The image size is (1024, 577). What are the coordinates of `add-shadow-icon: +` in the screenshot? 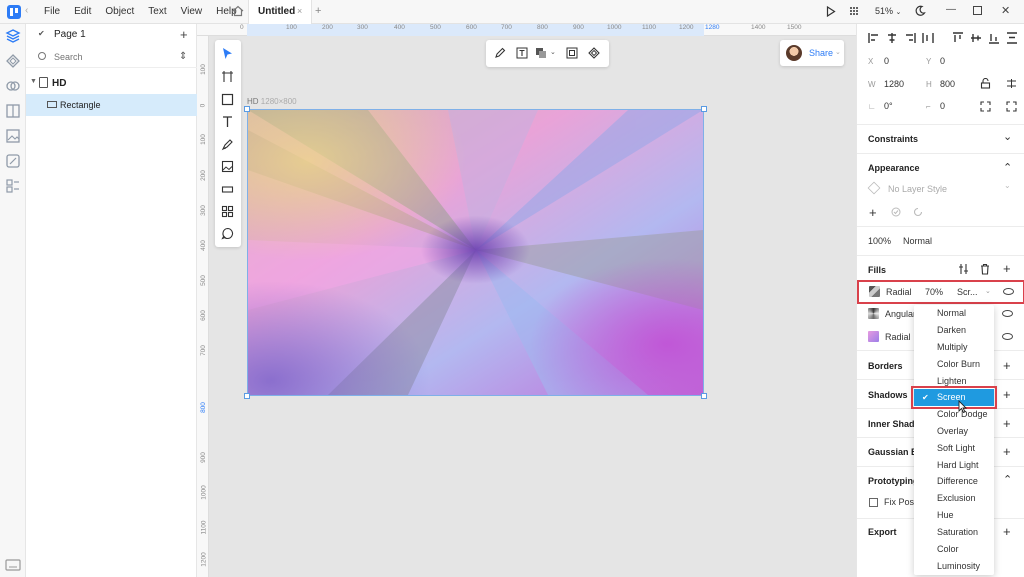 It's located at (1007, 394).